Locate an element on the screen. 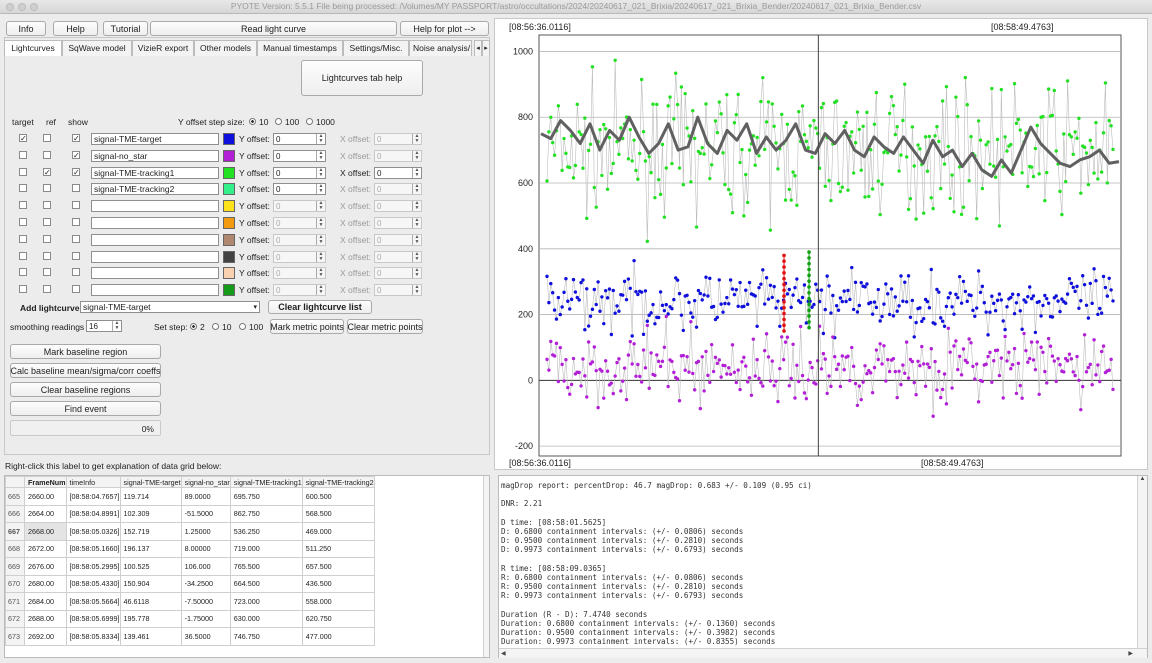  curve-name-field: signal-TME-tracking2 is located at coordinates (155, 189).